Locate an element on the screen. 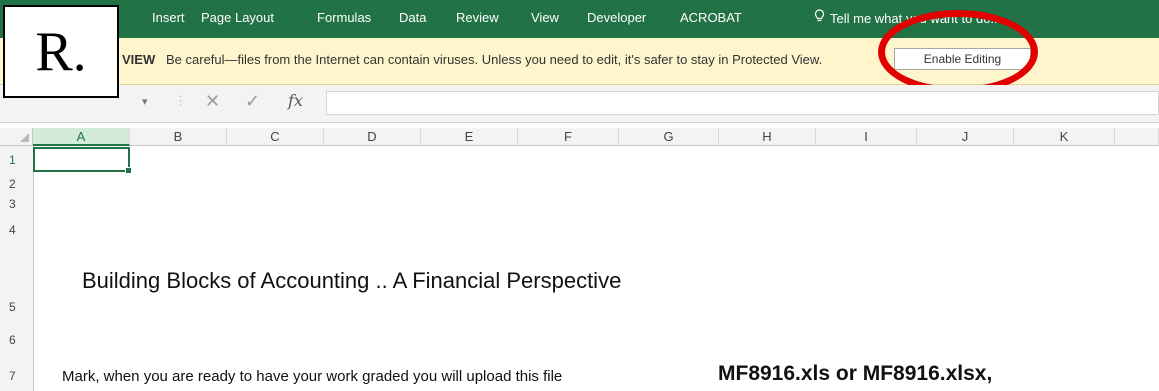 The image size is (1159, 391). row-header-5: 5 is located at coordinates (16, 307).